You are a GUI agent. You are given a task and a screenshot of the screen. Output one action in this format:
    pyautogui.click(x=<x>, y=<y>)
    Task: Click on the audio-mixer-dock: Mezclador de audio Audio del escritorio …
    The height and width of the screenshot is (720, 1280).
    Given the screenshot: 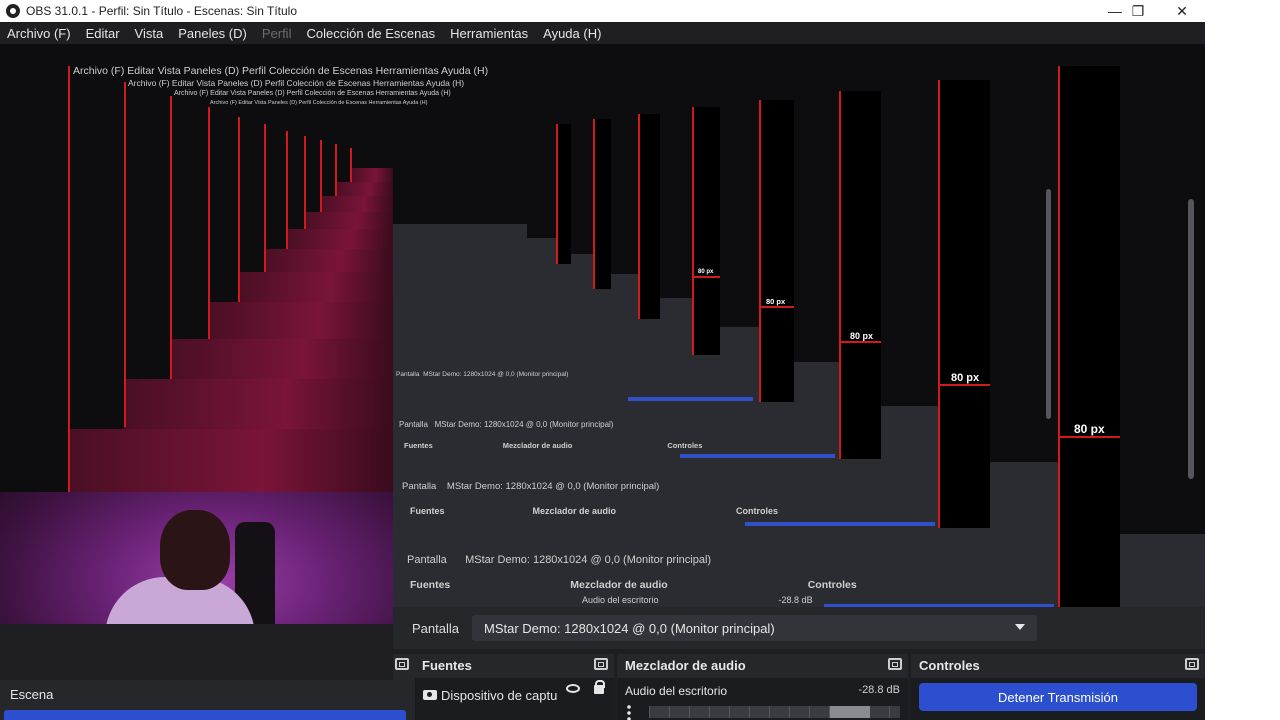 What is the action you would take?
    pyautogui.click(x=762, y=687)
    